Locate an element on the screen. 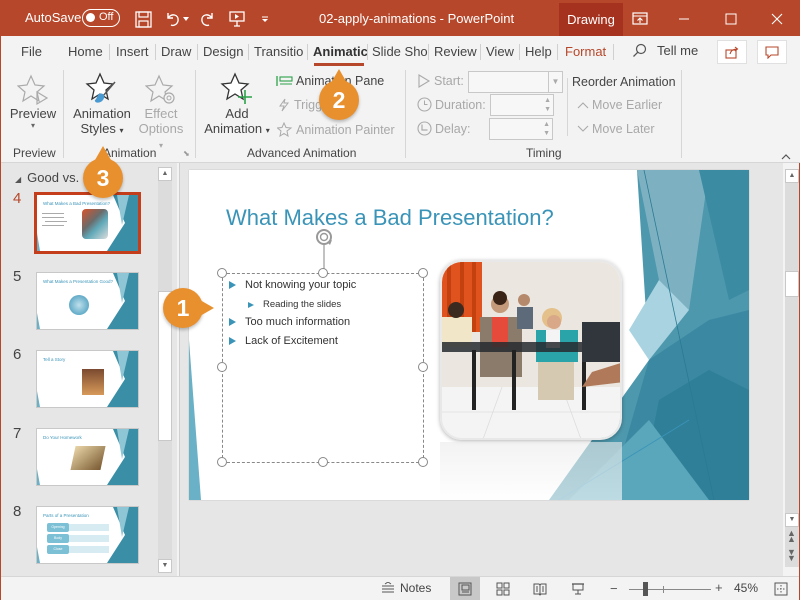  tab-home: Home is located at coordinates (85, 51).